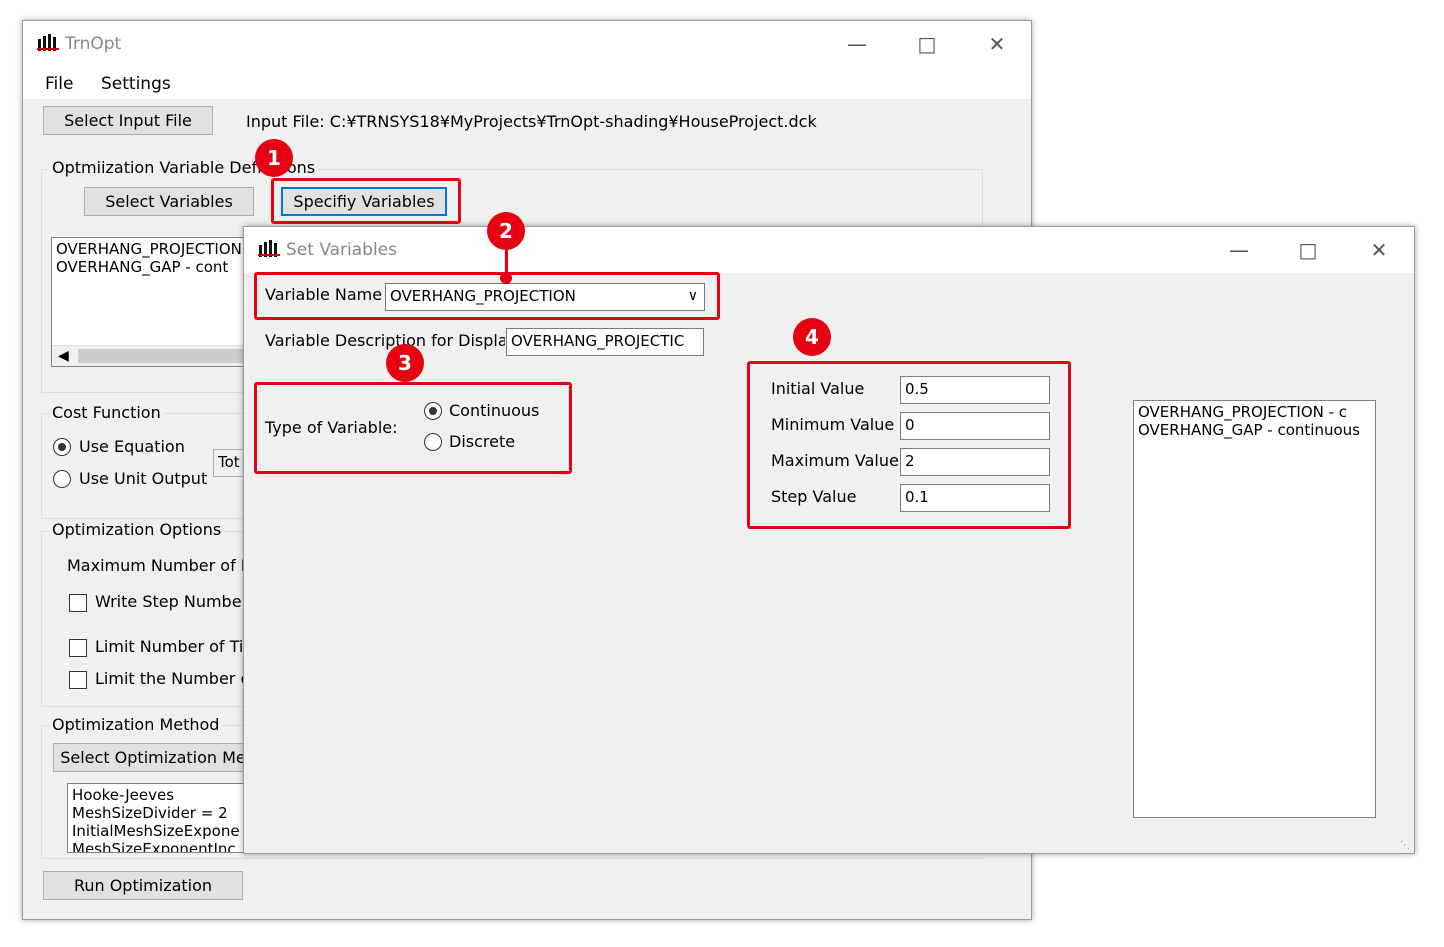 The height and width of the screenshot is (947, 1444). Describe the element at coordinates (274, 158) in the screenshot. I see `callout-badge-1: 1` at that location.